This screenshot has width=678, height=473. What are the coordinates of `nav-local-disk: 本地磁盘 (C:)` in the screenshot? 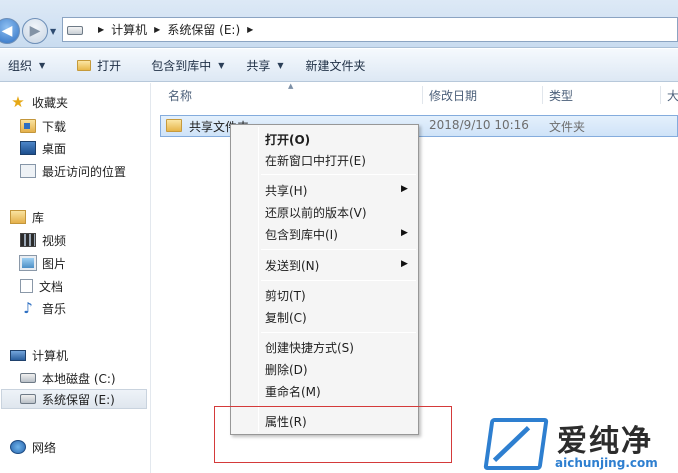 It's located at (68, 378).